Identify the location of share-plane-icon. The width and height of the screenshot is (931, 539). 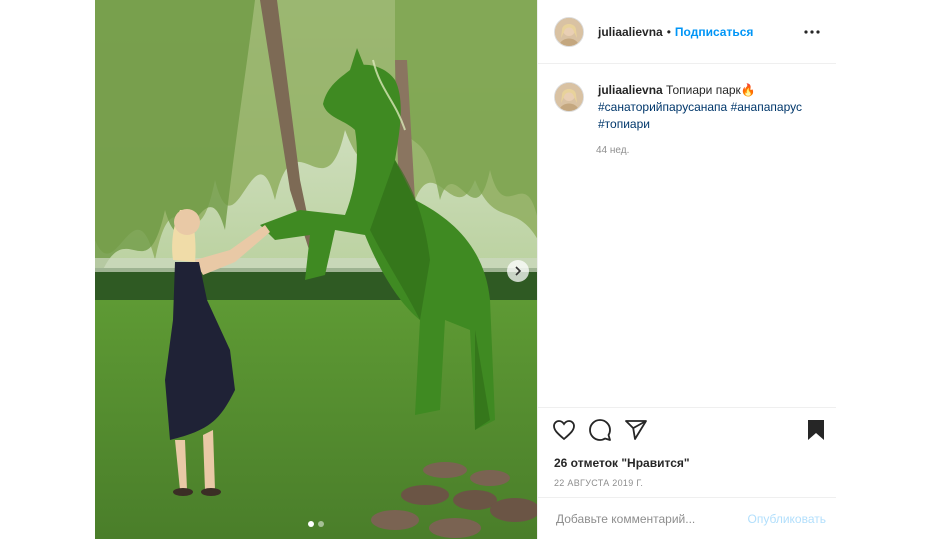
(636, 430).